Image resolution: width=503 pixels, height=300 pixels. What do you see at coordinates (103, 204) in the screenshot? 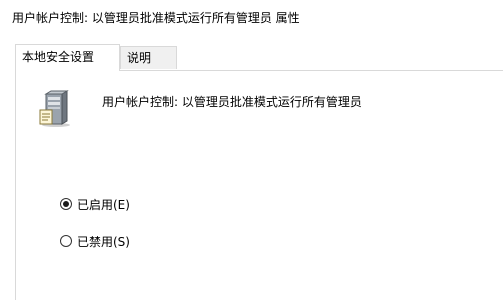
I see `radio-enabled-label: 已启用(E)` at bounding box center [103, 204].